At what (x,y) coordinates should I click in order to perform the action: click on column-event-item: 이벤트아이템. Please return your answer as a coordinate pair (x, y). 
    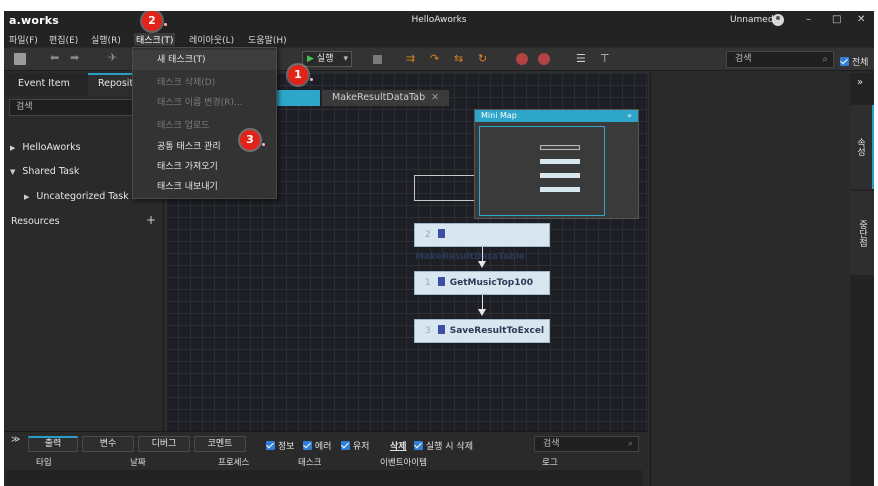
    Looking at the image, I should click on (403, 462).